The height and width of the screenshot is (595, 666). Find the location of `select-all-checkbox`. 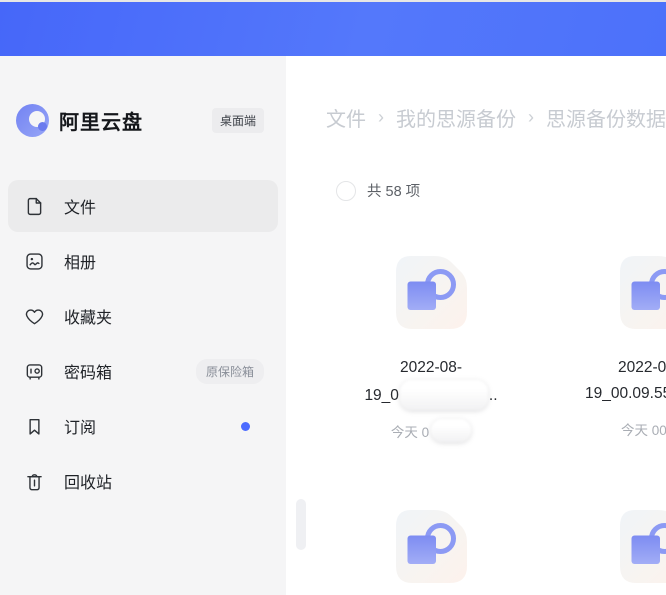

select-all-checkbox is located at coordinates (346, 190).